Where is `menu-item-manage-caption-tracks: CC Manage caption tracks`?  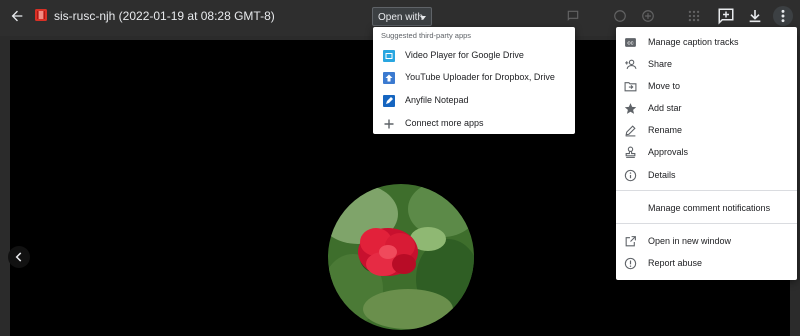
menu-item-manage-caption-tracks: CC Manage caption tracks is located at coordinates (706, 42).